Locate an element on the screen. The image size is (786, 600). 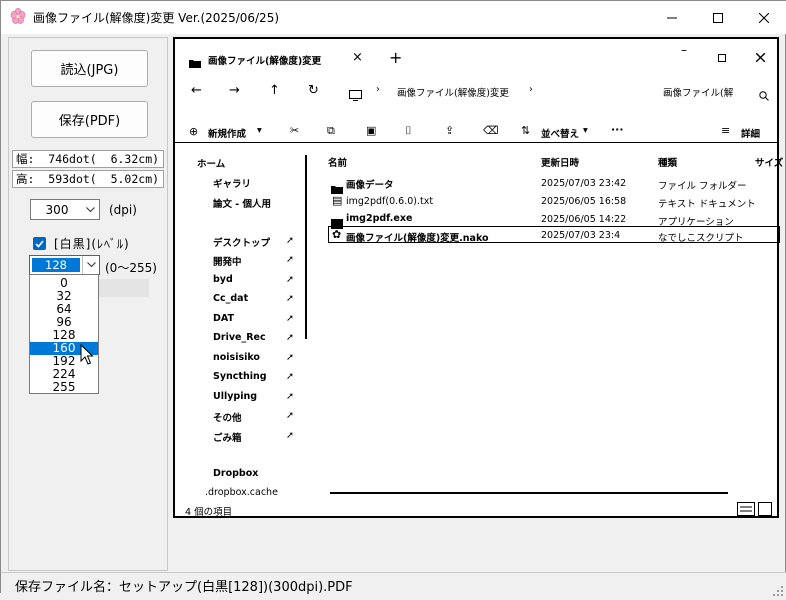
maximize-button is located at coordinates (718, 17).